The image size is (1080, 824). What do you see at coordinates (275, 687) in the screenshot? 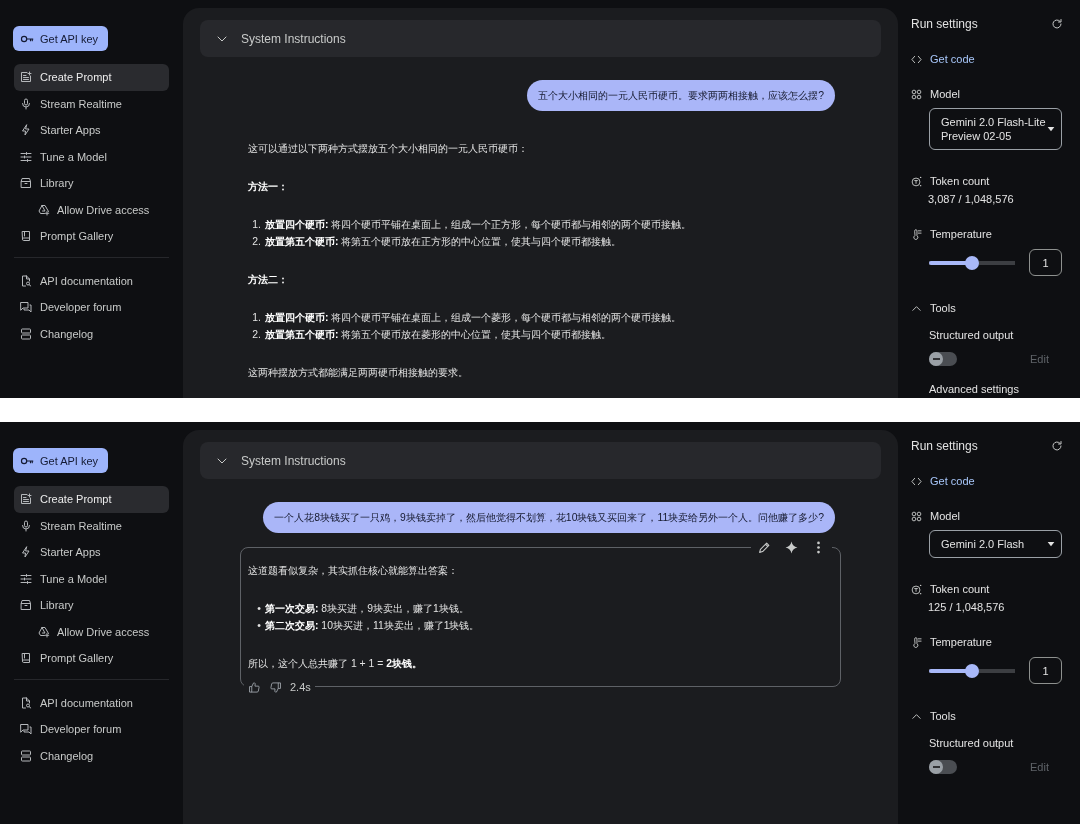
I see `thumbs-down-icon` at bounding box center [275, 687].